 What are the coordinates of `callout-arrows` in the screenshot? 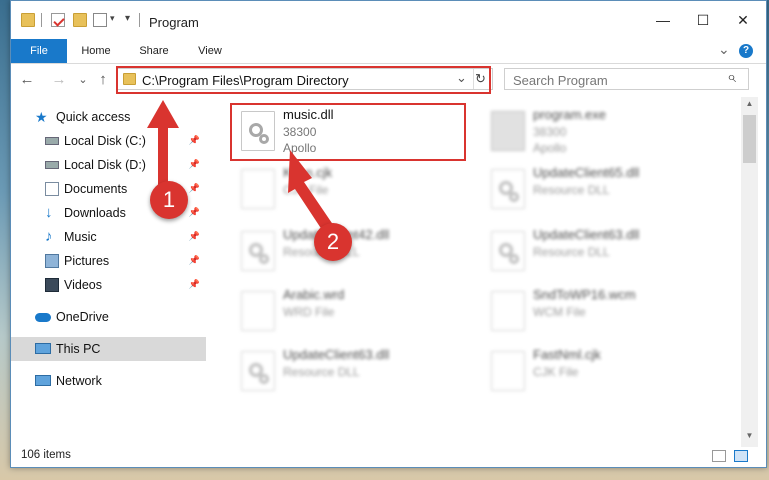 It's located at (242, 169).